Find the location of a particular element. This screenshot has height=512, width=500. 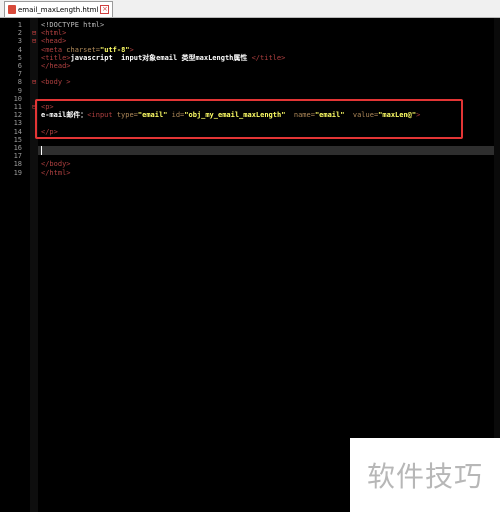

html-file-icon is located at coordinates (12, 9).